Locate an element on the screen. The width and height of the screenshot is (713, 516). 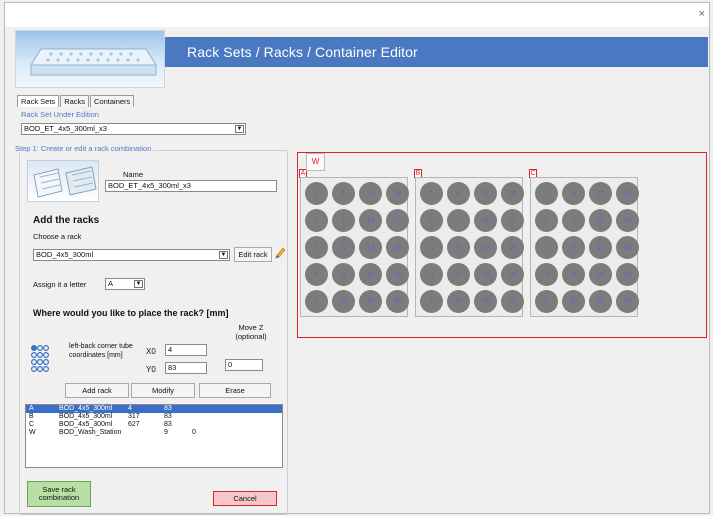
rack-list-row: A BOD_4x5_300ml 4 83 is located at coordinates (154, 409).